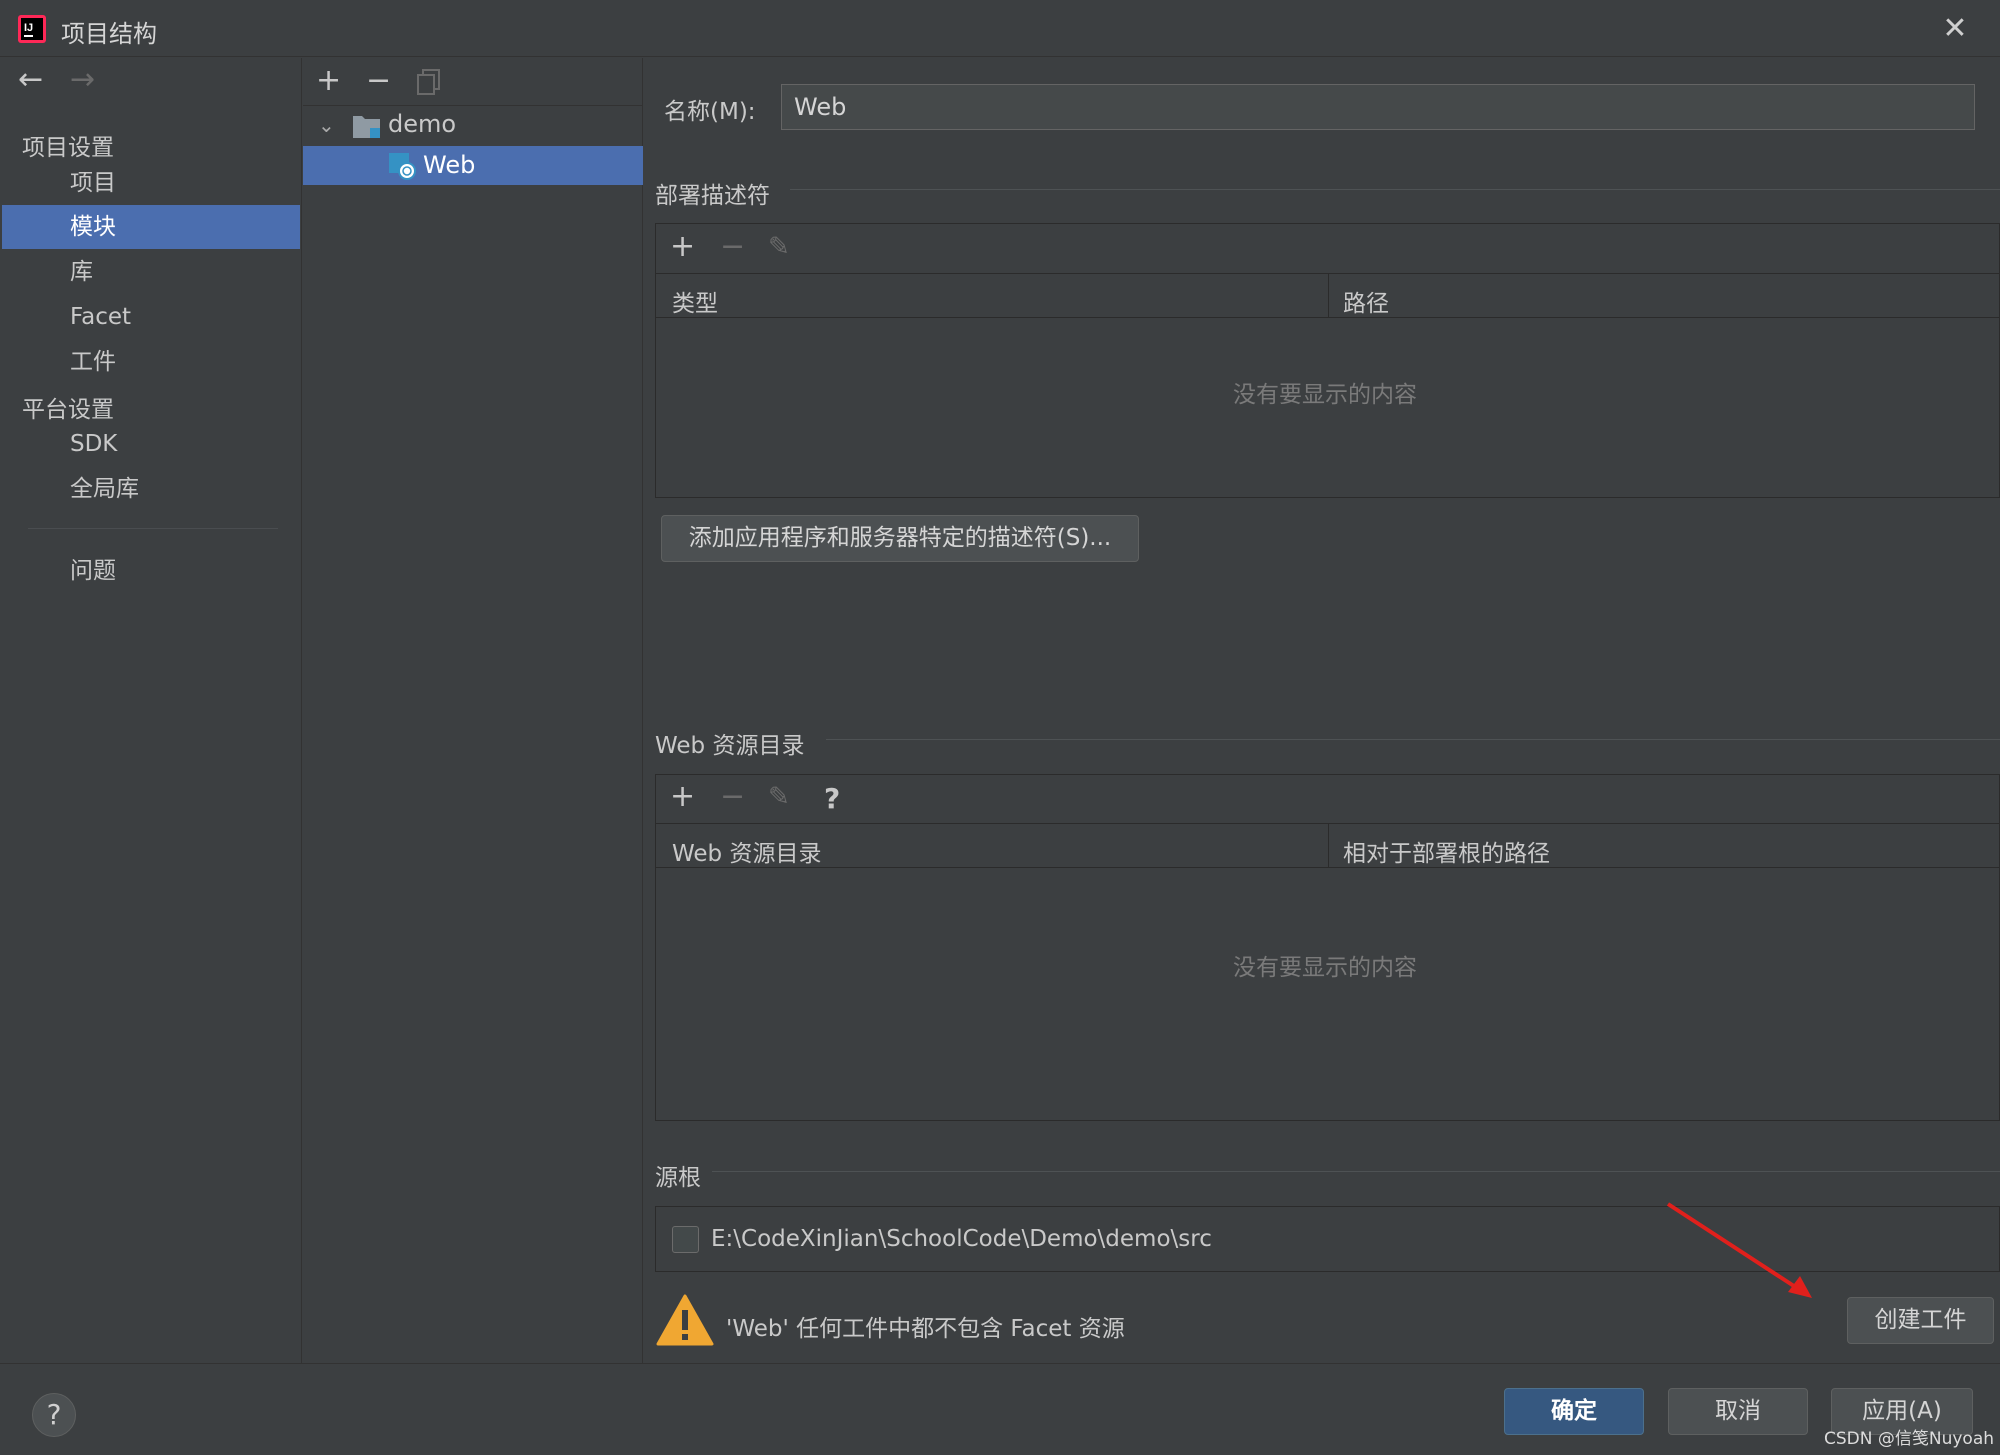  Describe the element at coordinates (68, 410) in the screenshot. I see `platform-settings-heading: 平台设置` at that location.